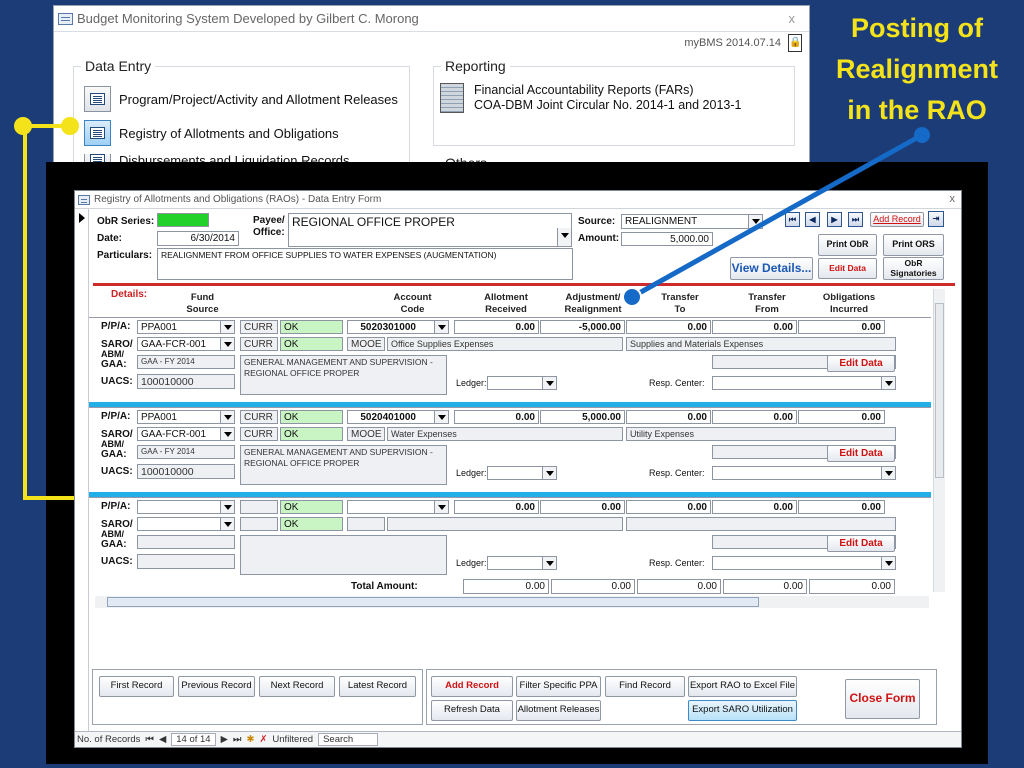  Describe the element at coordinates (922, 135) in the screenshot. I see `blue-dot-headline` at that location.